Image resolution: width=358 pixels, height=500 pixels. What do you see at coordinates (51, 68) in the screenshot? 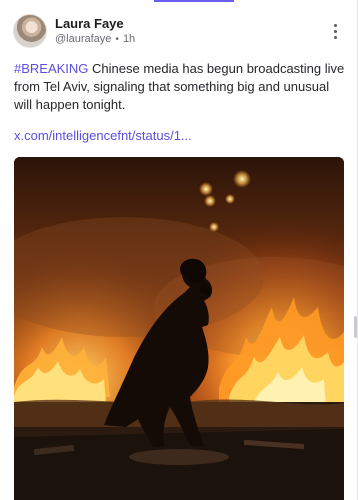
I see `hashtag-link: #BREAKING` at bounding box center [51, 68].